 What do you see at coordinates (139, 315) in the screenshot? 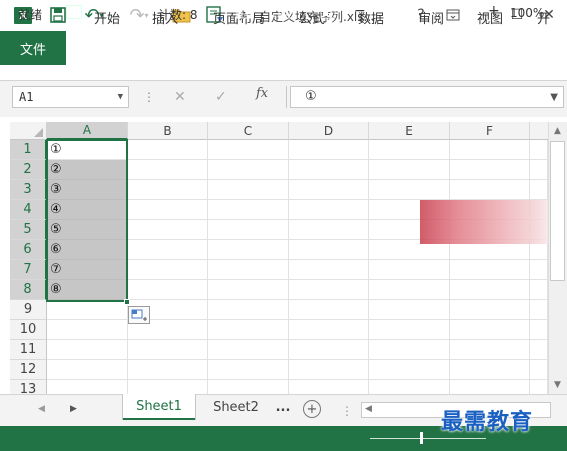
I see `auto-fill-options-icon` at bounding box center [139, 315].